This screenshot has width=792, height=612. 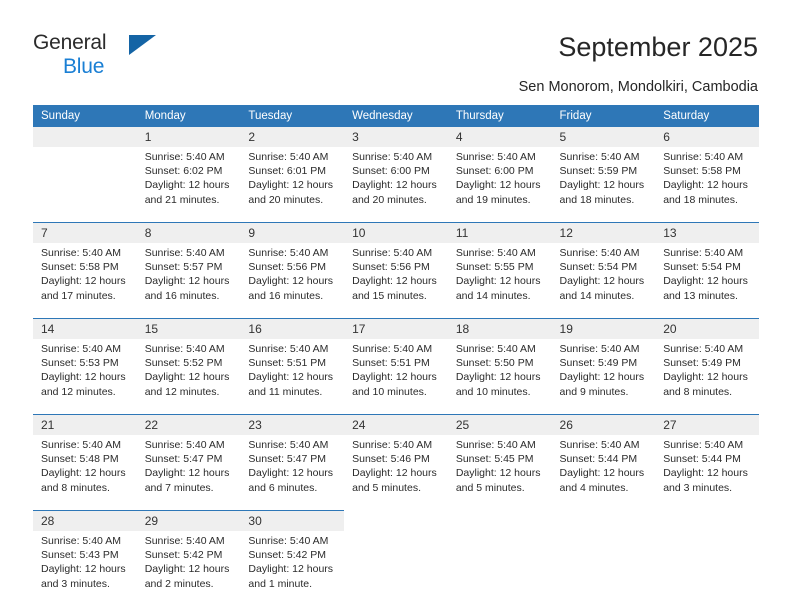 I want to click on general-blue-logo: General Blue, so click(x=123, y=57).